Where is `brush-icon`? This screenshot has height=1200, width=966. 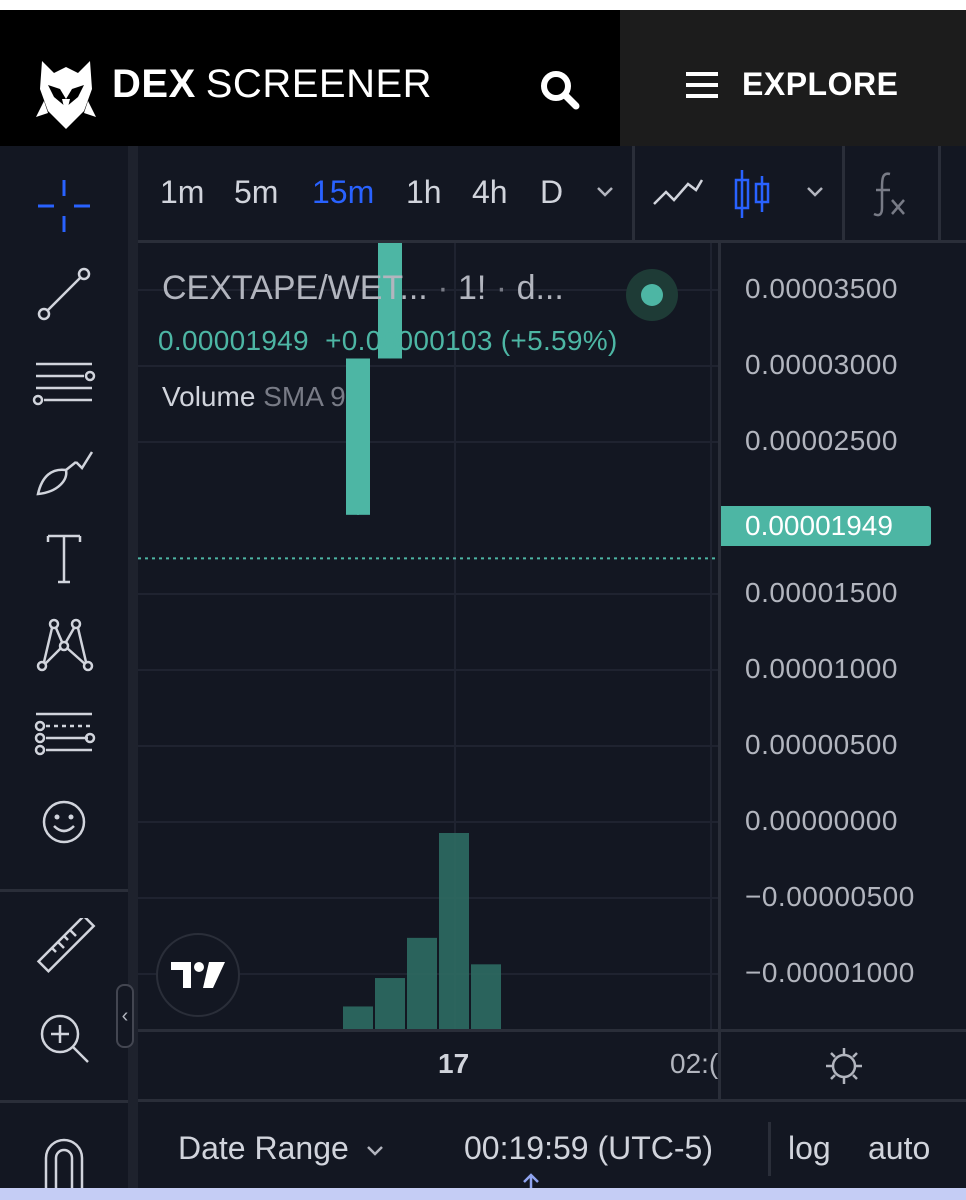 brush-icon is located at coordinates (65, 473).